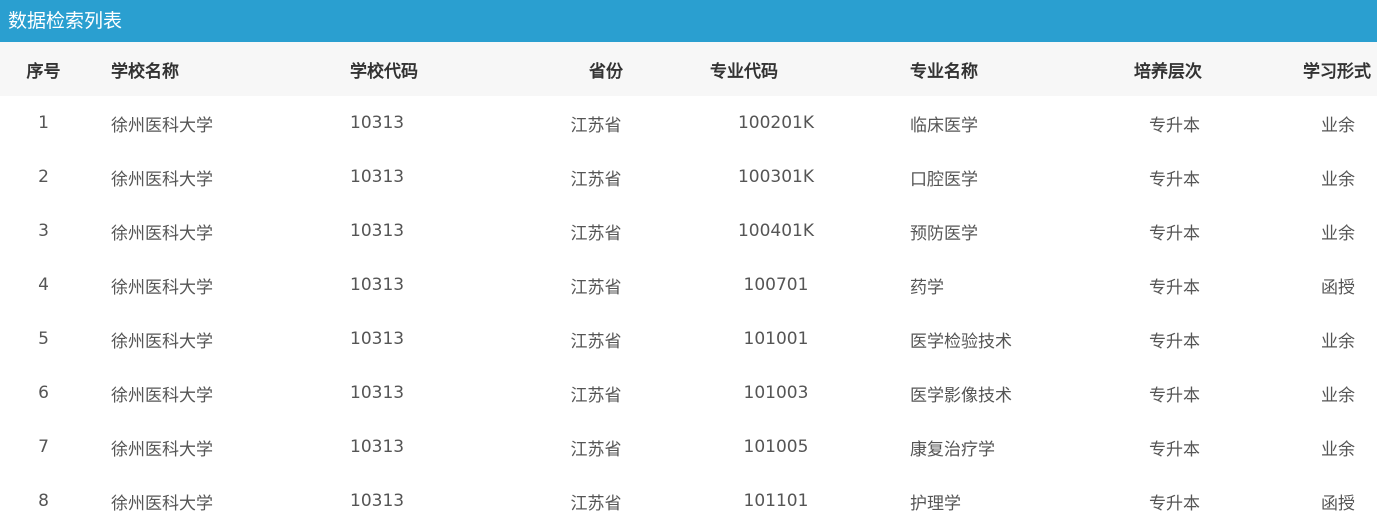 This screenshot has height=522, width=1377. I want to click on table-row: 7 徐州医科大学 10313 江苏省 101005 康复治疗学 专升本 业余, so click(688, 447).